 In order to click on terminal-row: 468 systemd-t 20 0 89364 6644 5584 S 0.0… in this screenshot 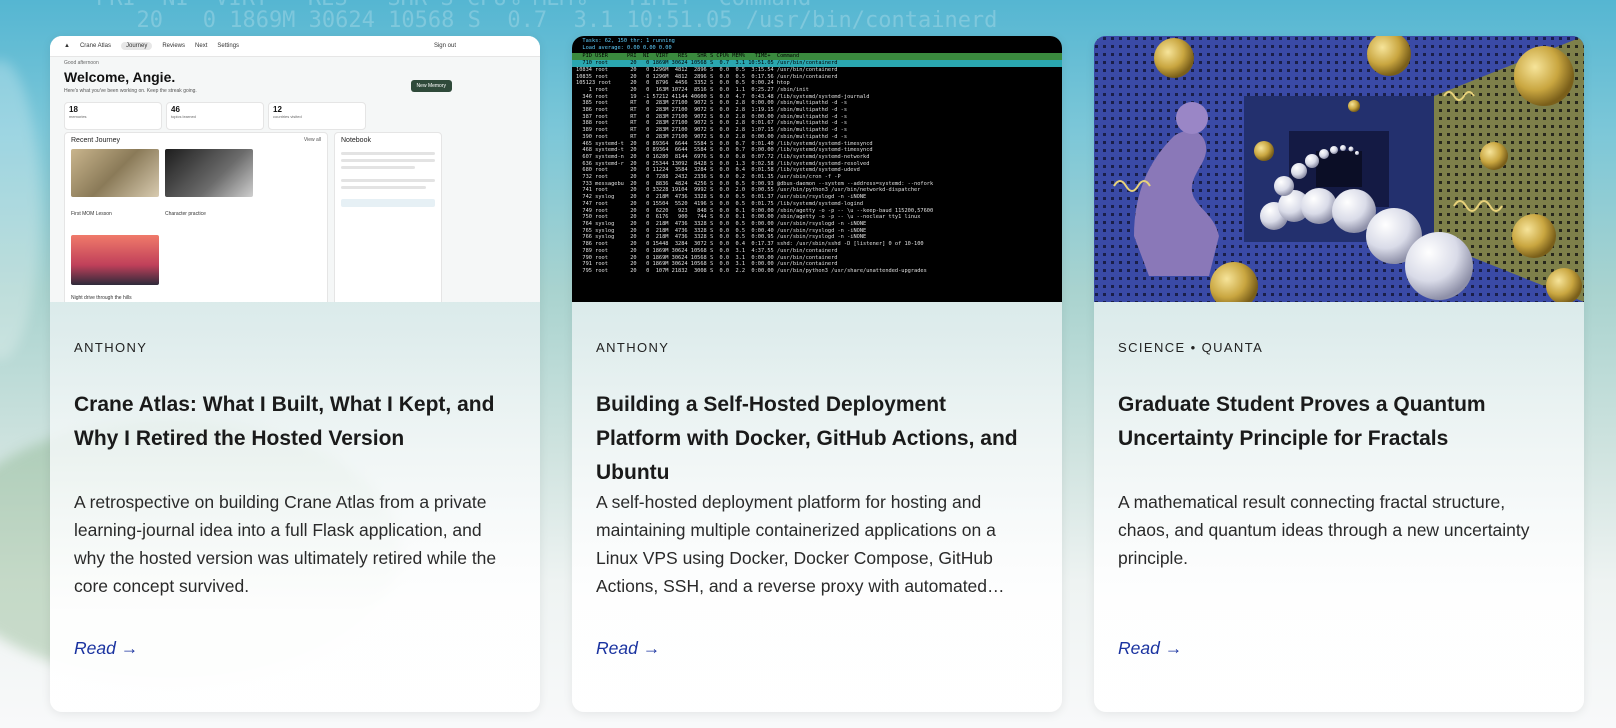, I will do `click(724, 150)`.